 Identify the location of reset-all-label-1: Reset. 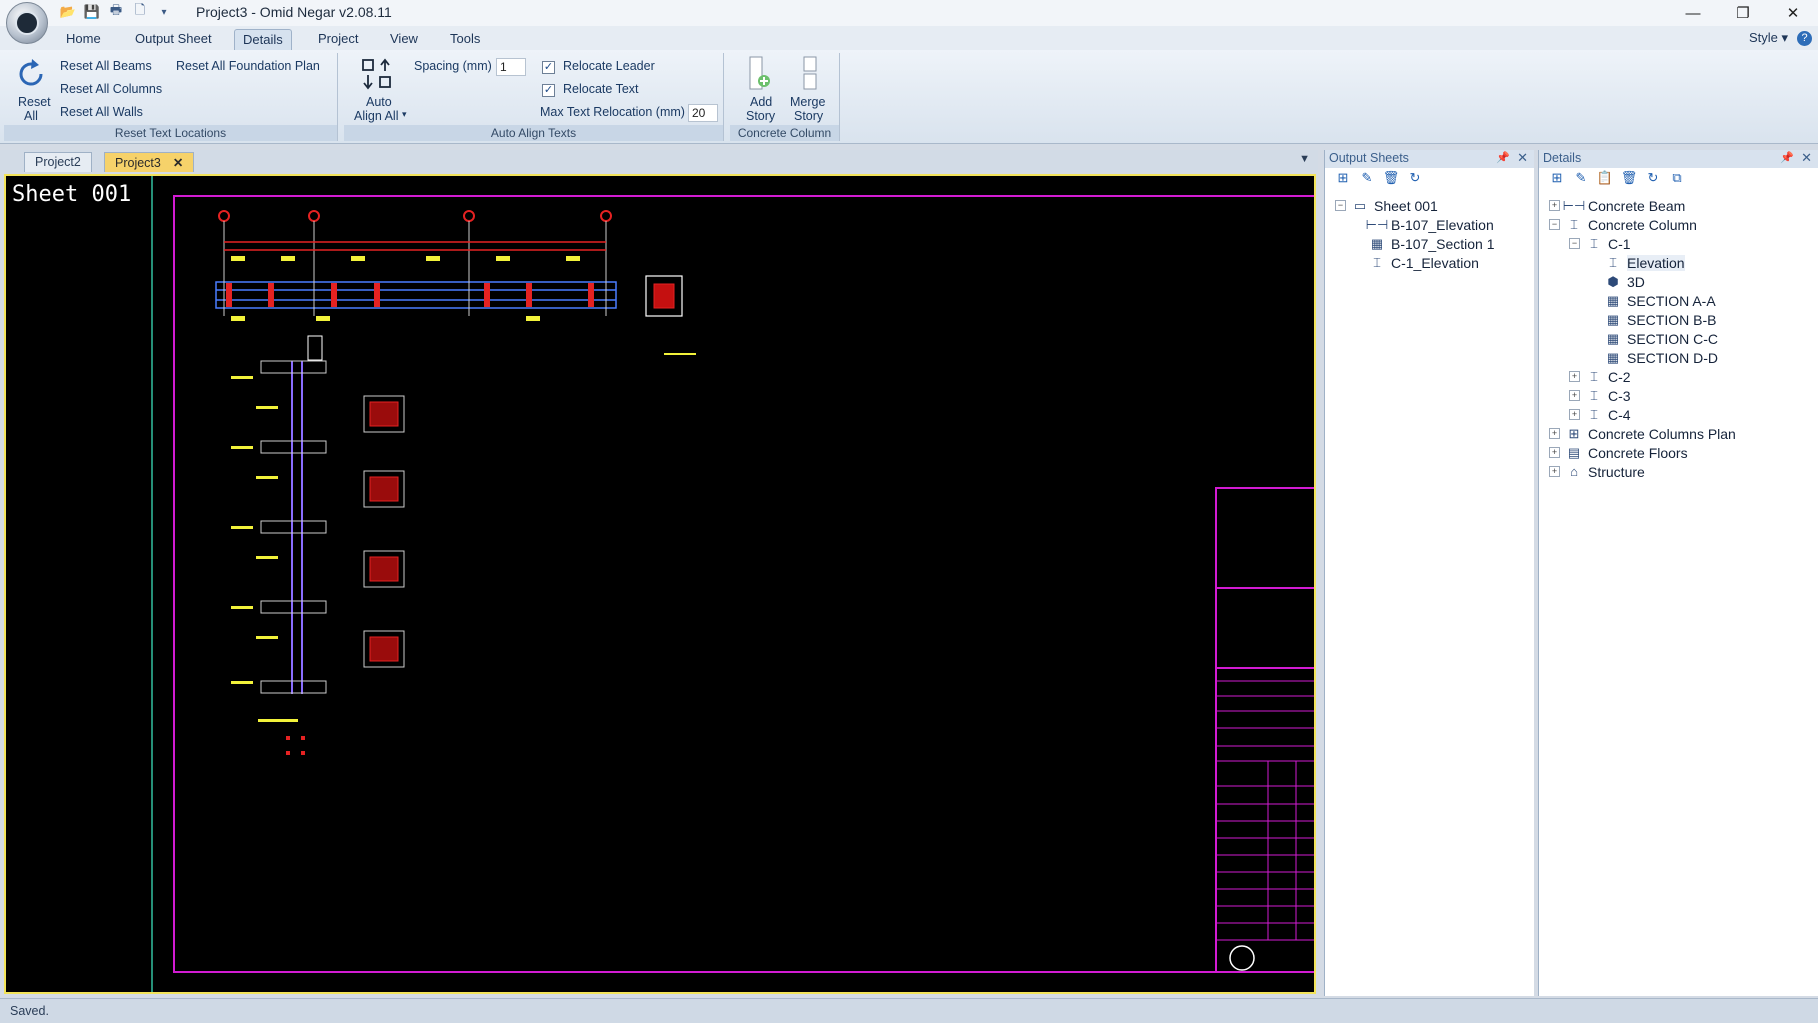
(34, 102).